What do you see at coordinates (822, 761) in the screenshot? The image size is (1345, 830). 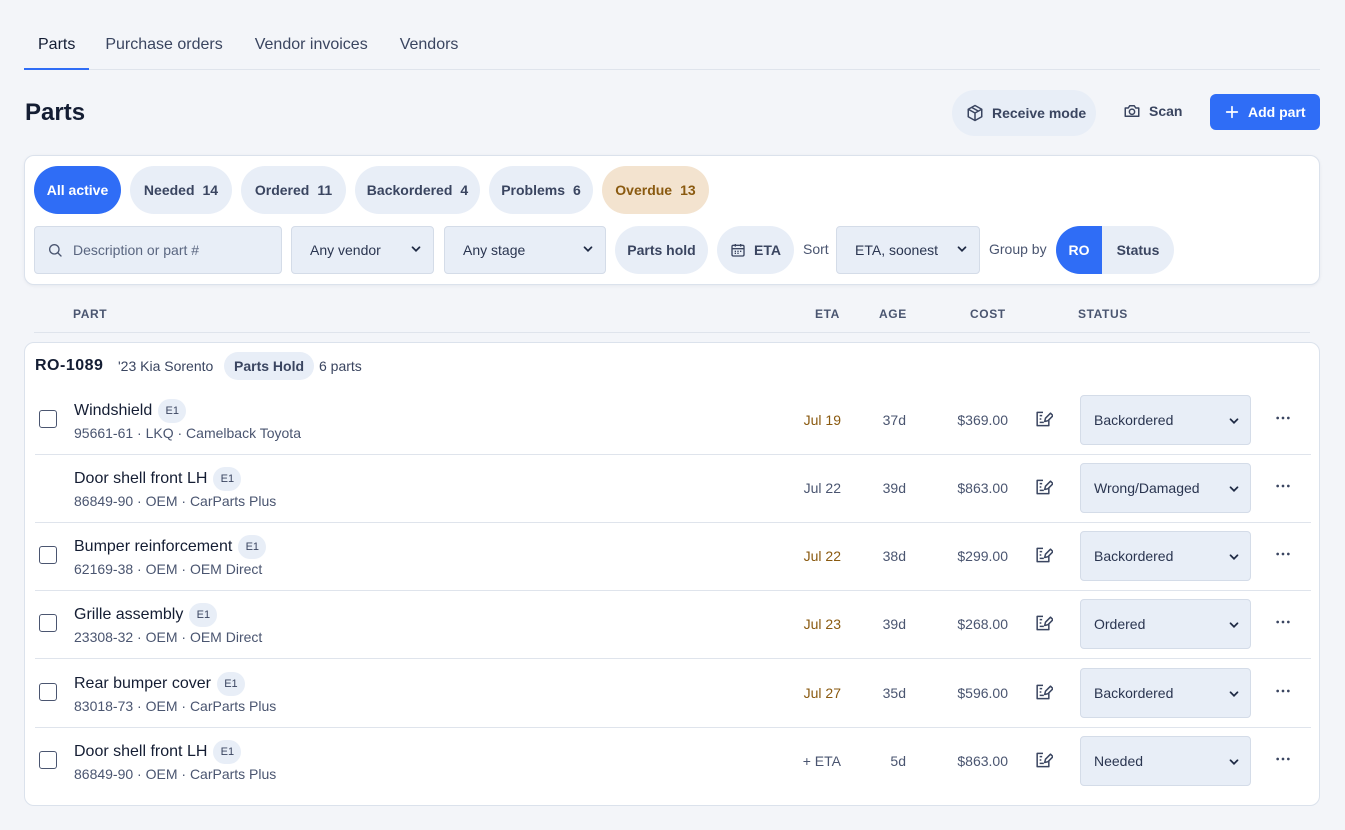 I see `add-eta-link: + ETA` at bounding box center [822, 761].